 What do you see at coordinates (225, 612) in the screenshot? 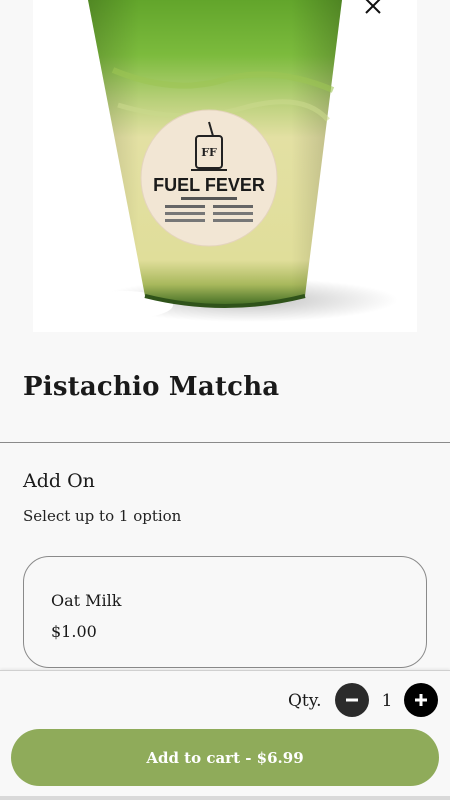
I see `addon-option-oat-milk: Oat Milk $1.00` at bounding box center [225, 612].